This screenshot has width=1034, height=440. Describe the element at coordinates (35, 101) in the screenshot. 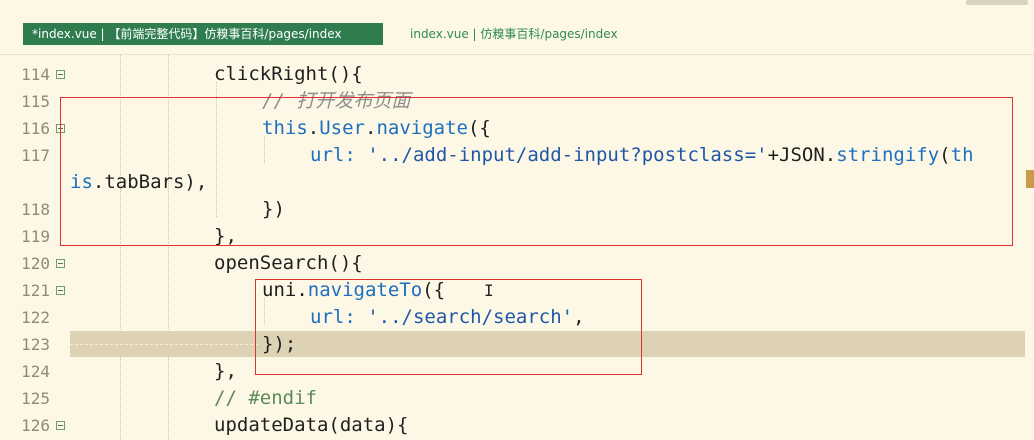

I see `line-number: 115` at that location.